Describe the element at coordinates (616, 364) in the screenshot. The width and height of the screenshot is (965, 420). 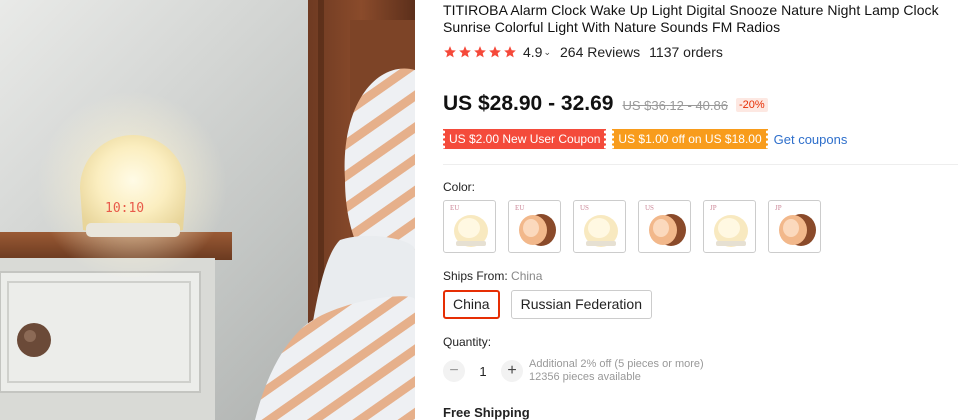
I see `bulk-discount-note: Additional 2% off (5 pieces or more)` at that location.